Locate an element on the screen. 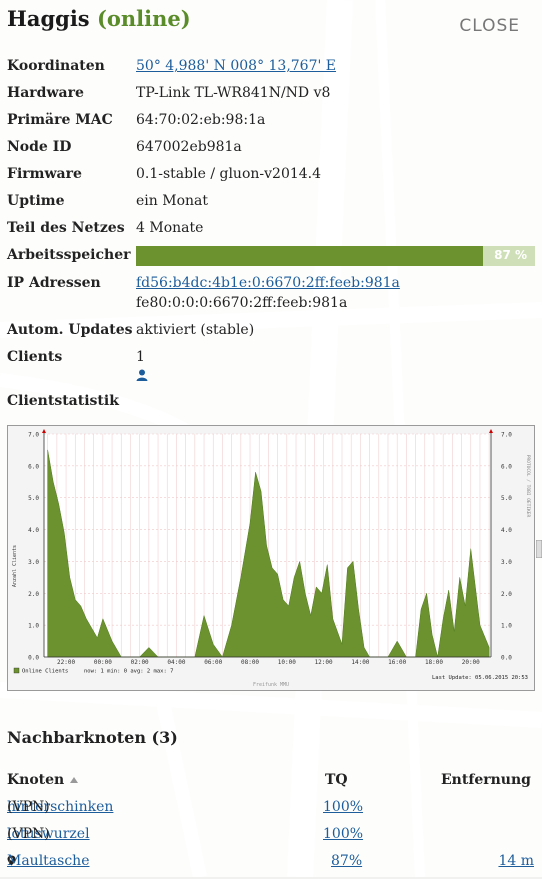 The width and height of the screenshot is (542, 879). y-tick-label: 7.0 is located at coordinates (33, 435).